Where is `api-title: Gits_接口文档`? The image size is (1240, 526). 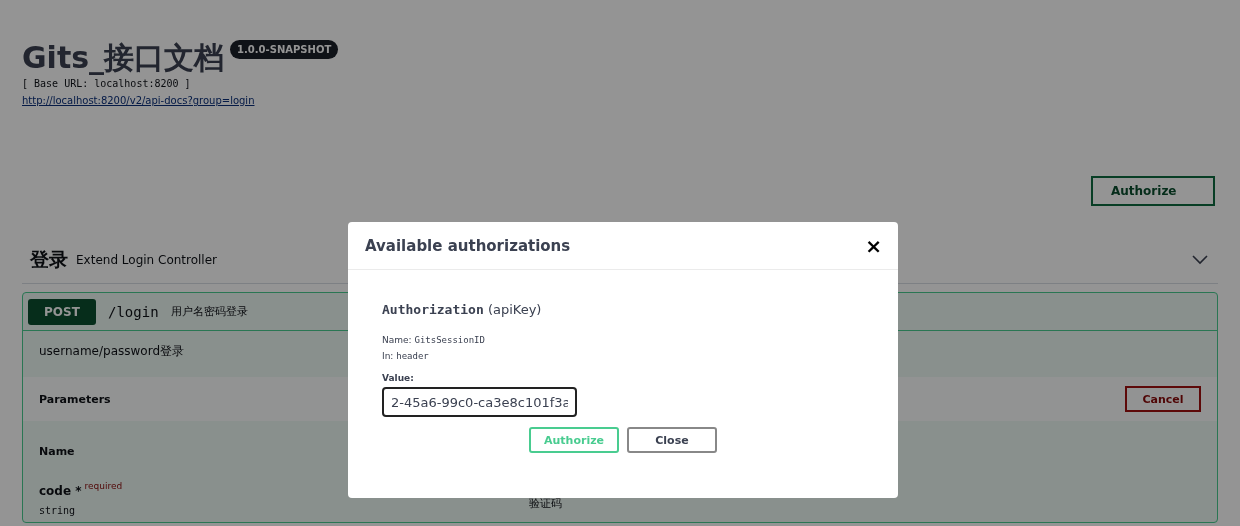 api-title: Gits_接口文档 is located at coordinates (123, 58).